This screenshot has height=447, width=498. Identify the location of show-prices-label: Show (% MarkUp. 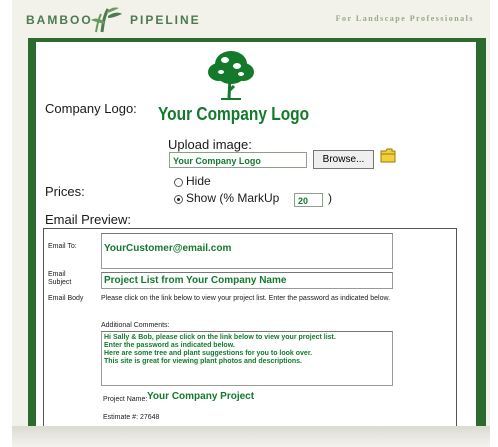
(233, 198).